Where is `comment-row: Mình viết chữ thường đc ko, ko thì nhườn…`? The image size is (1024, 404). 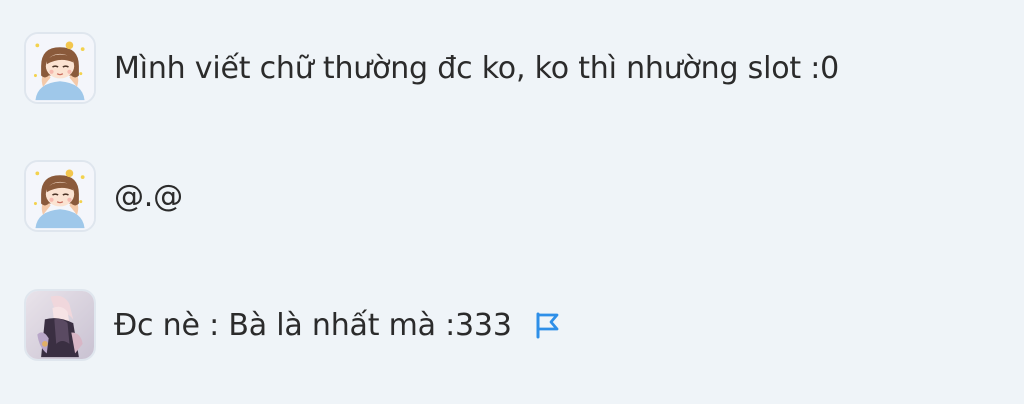
comment-row: Mình viết chữ thường đc ko, ko thì nhườn… is located at coordinates (431, 68).